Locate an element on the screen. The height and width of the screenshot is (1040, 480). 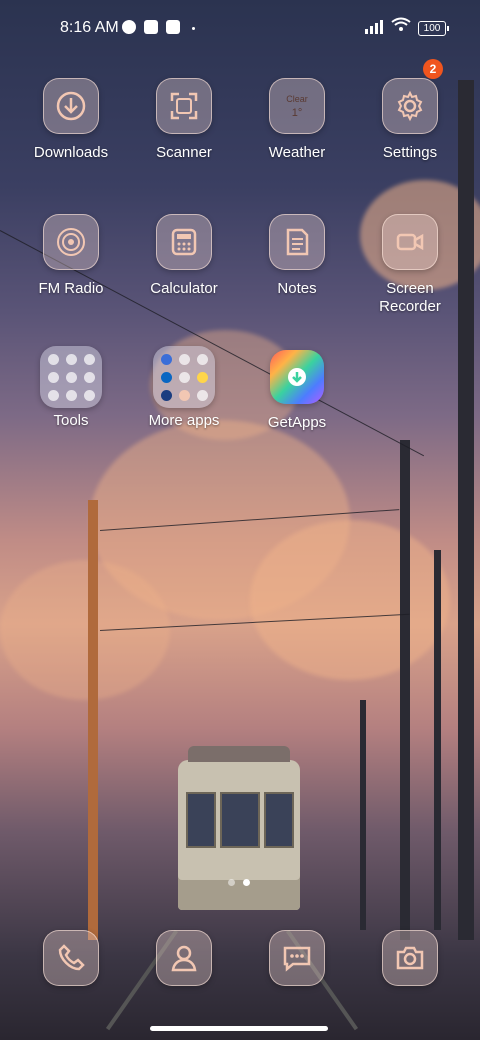
app-label: FM Radio is located at coordinates (71, 288).